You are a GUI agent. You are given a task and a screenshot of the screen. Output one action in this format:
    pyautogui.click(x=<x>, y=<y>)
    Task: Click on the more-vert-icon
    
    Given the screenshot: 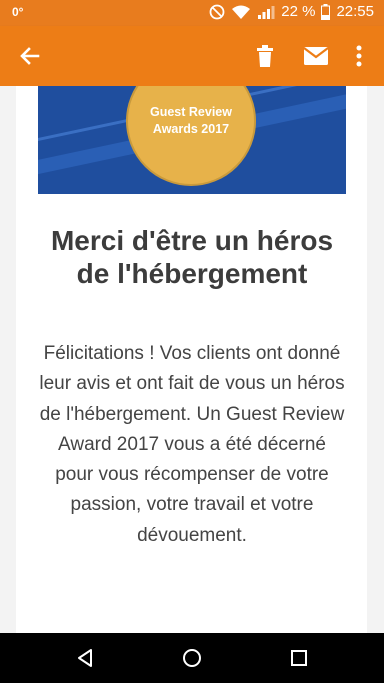 What is the action you would take?
    pyautogui.click(x=359, y=56)
    